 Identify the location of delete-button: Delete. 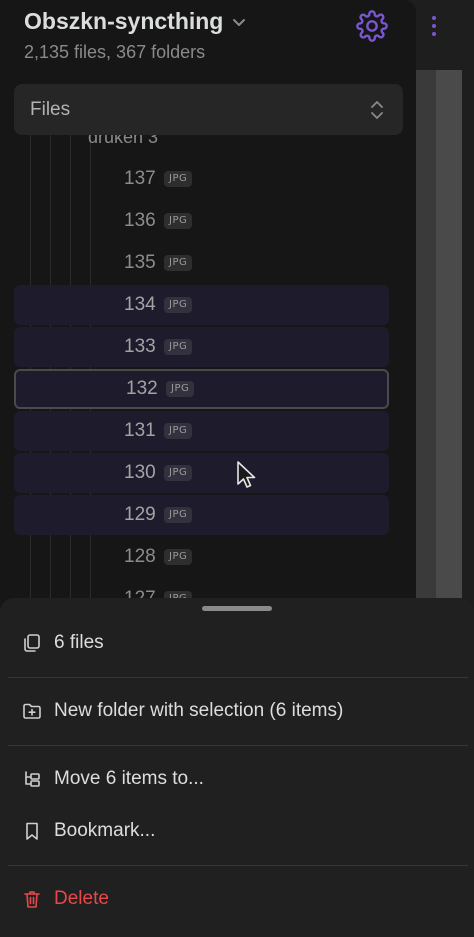
(65, 899).